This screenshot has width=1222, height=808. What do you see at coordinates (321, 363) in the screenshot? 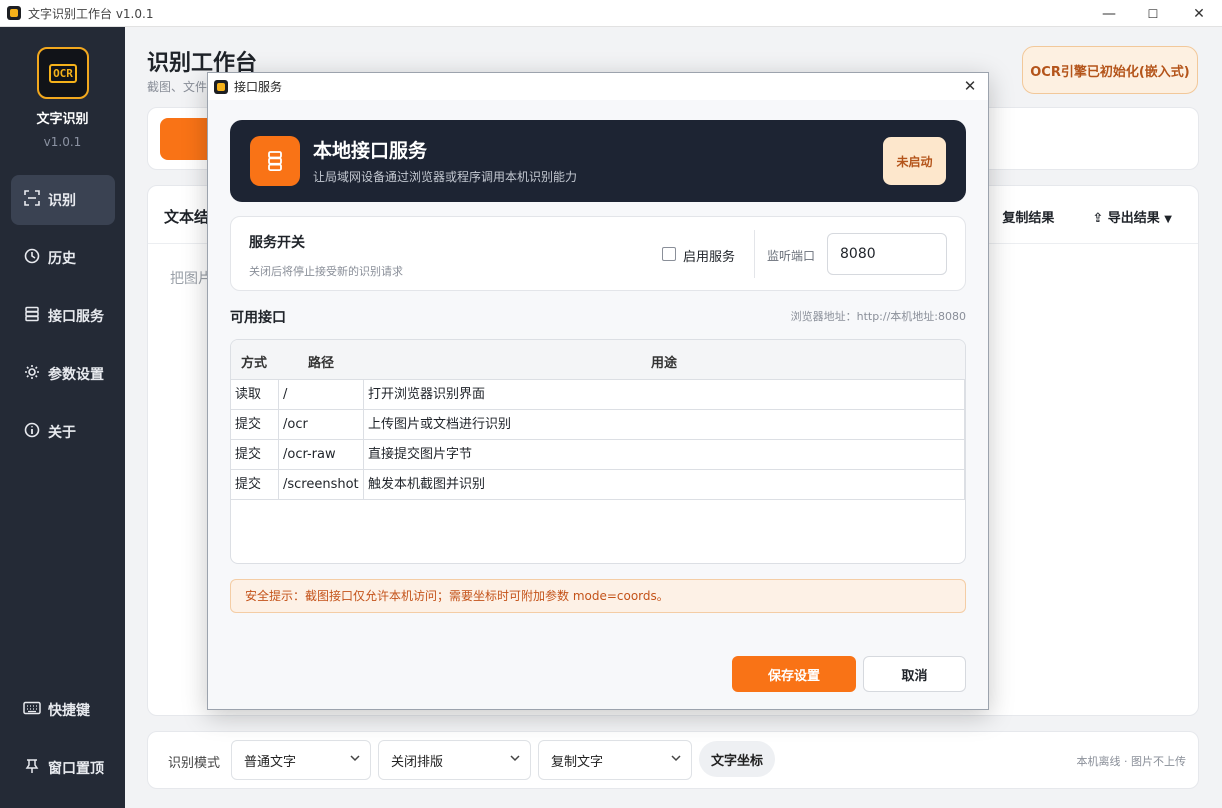
I see `column-header-path: 路径` at bounding box center [321, 363].